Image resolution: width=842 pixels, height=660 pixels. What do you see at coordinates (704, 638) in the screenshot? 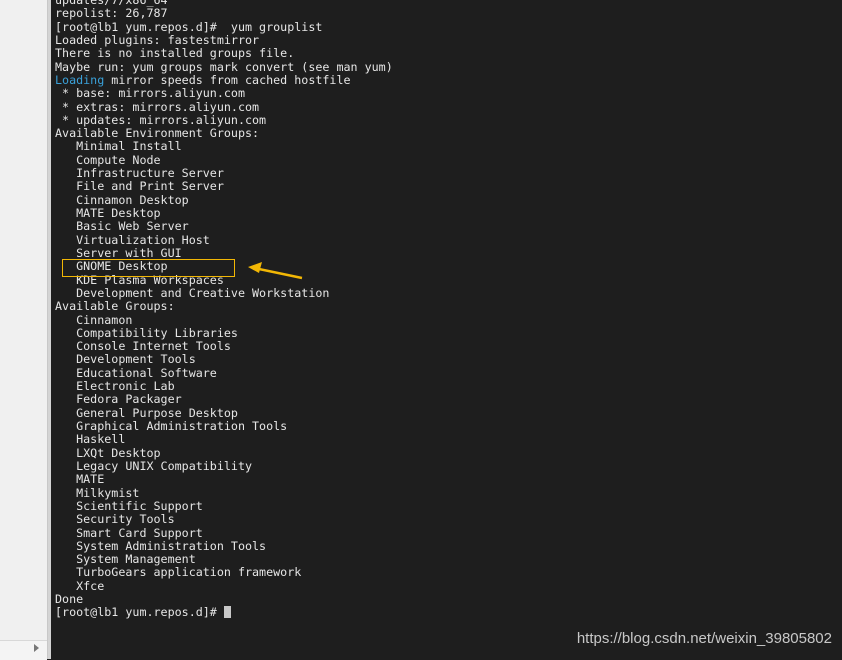
I see `watermark: https://blog.csdn.net/weixin_39805802` at bounding box center [704, 638].